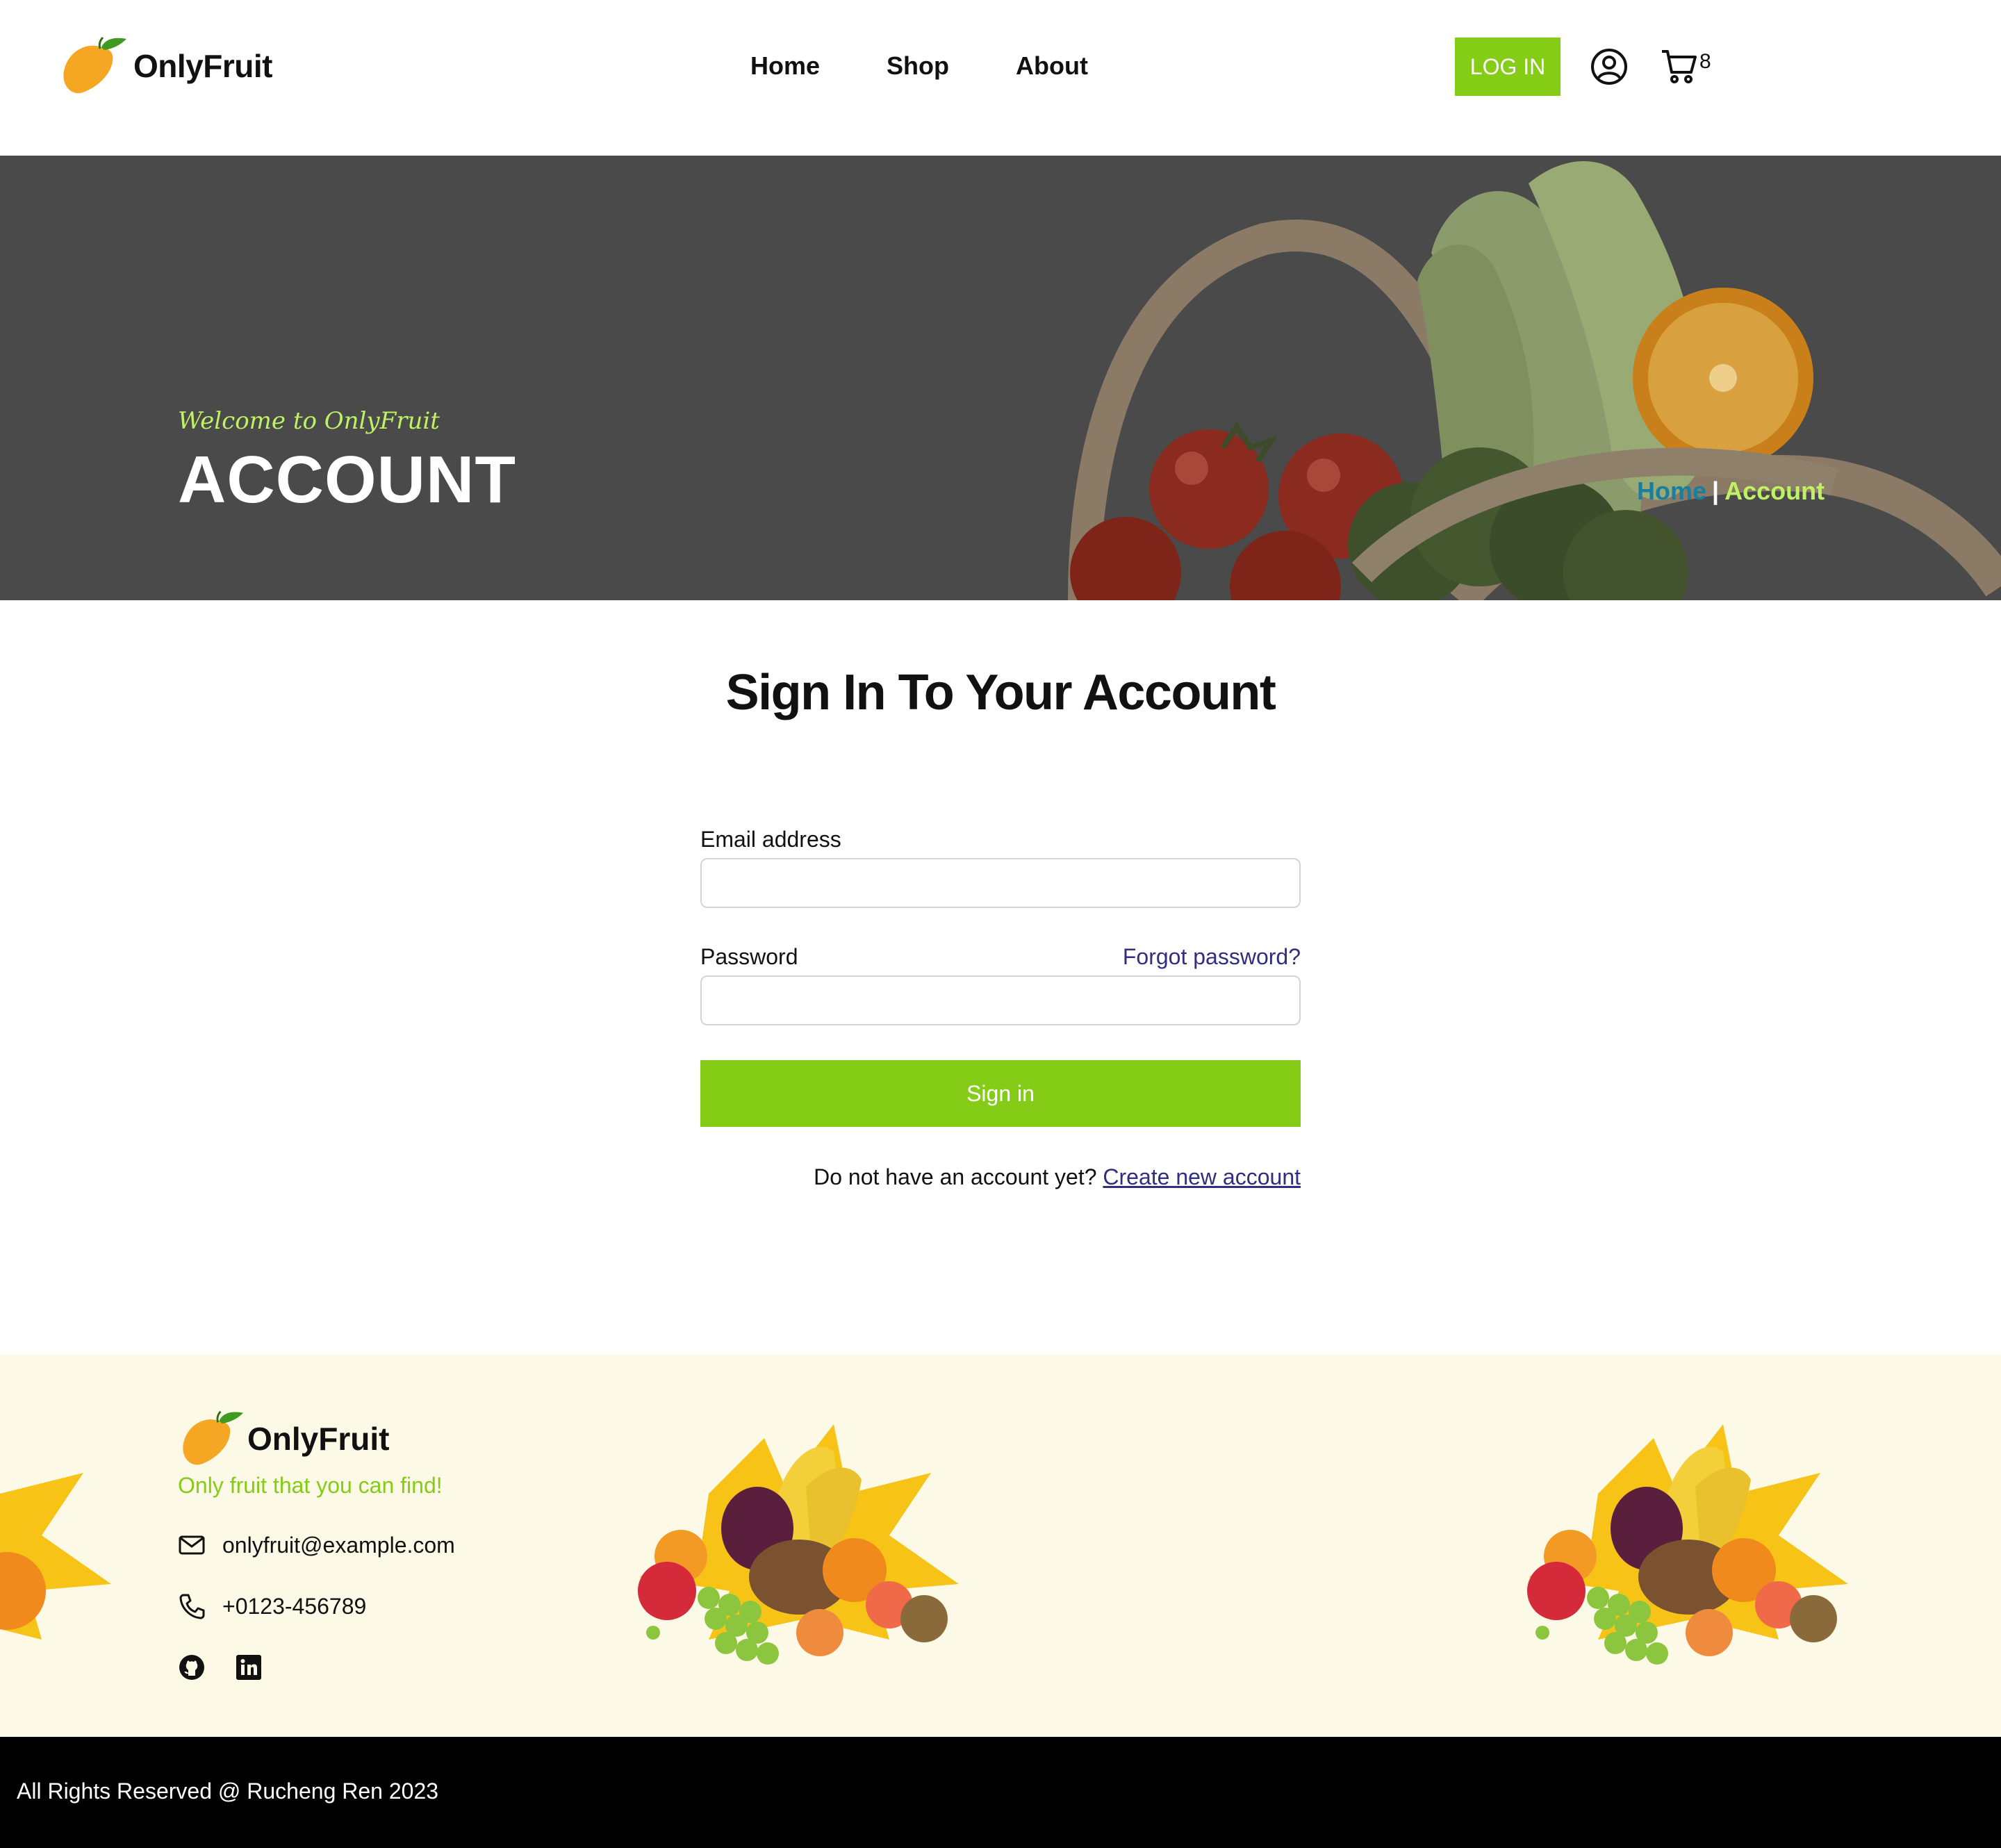  Describe the element at coordinates (770, 840) in the screenshot. I see `email-label: Email address` at that location.